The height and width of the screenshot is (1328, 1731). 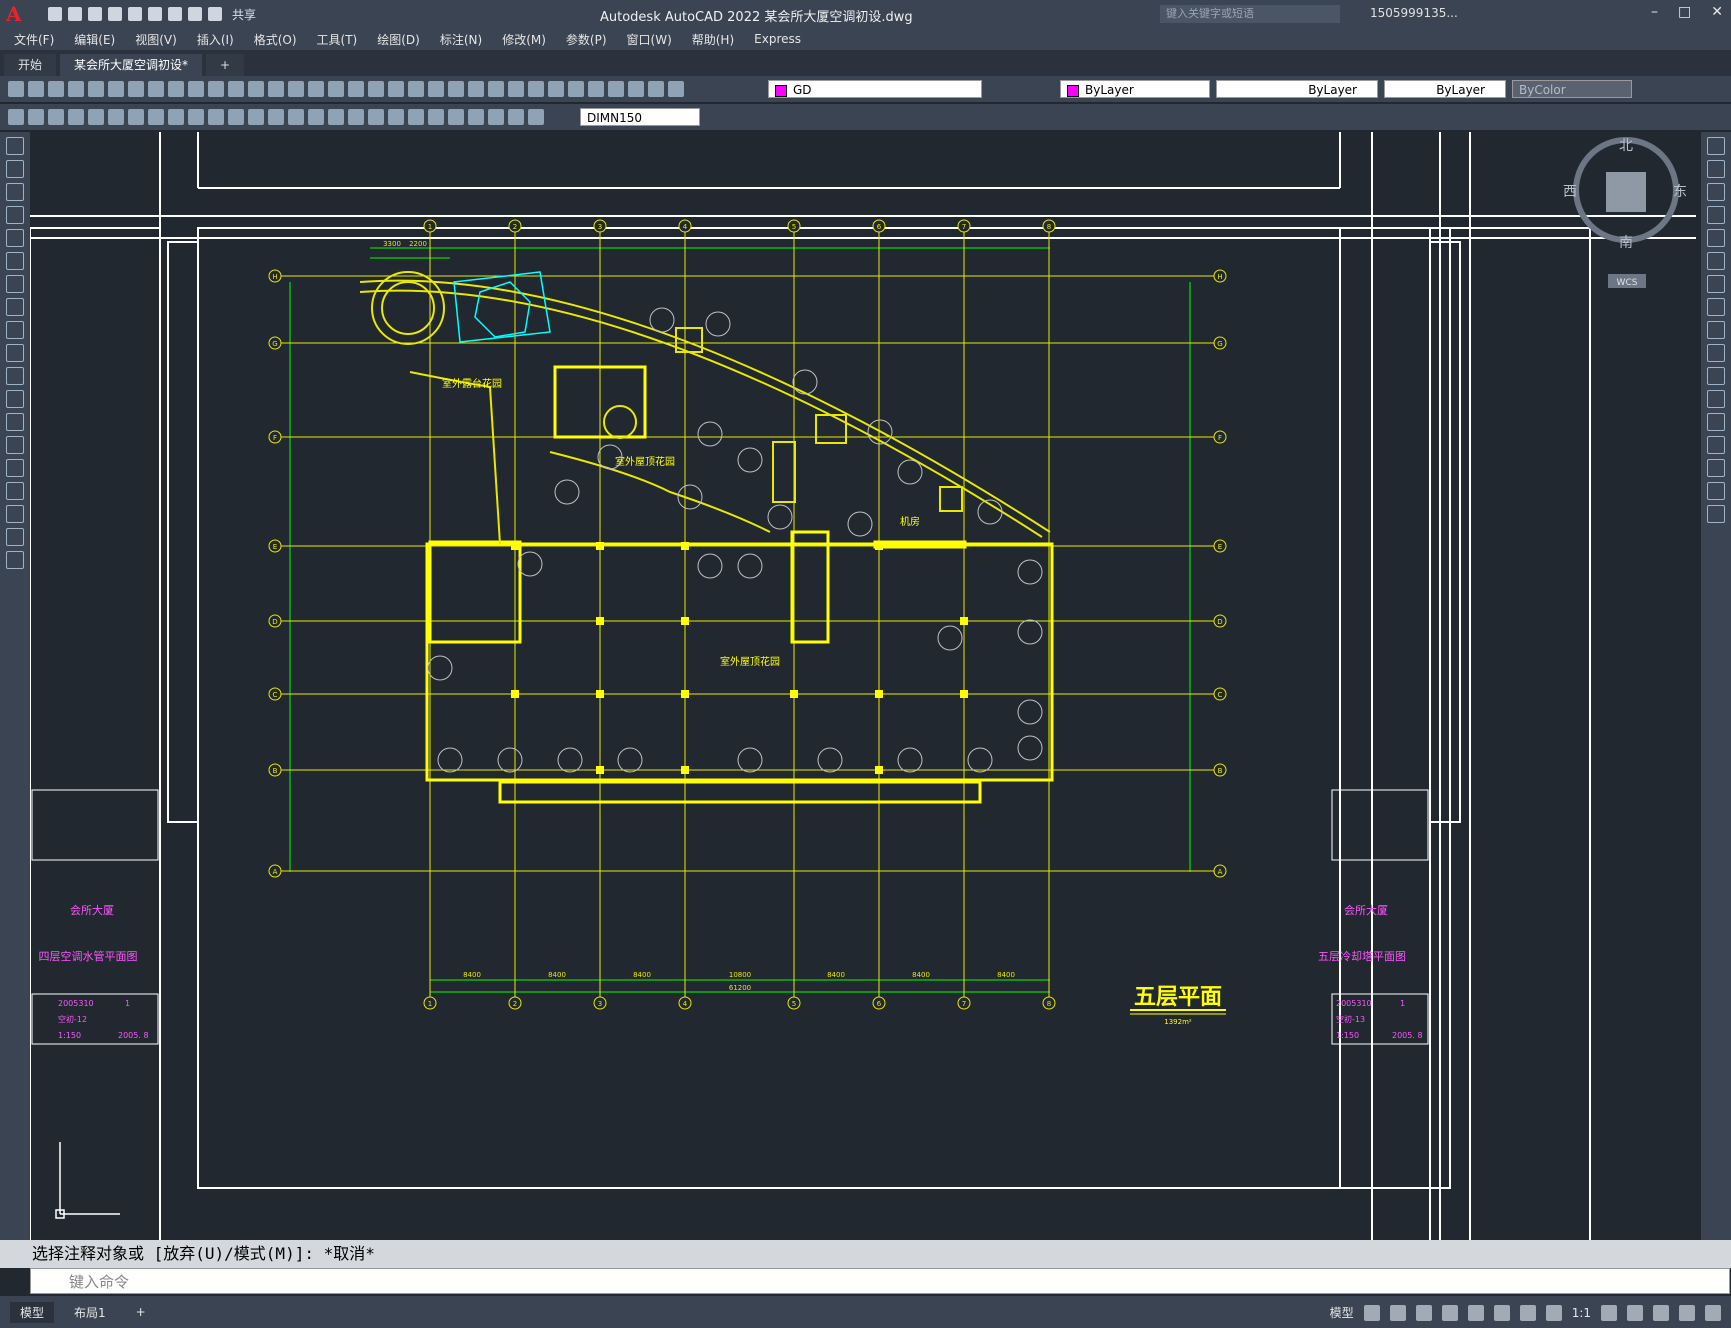 I want to click on spline-tool-icon, so click(x=15, y=330).